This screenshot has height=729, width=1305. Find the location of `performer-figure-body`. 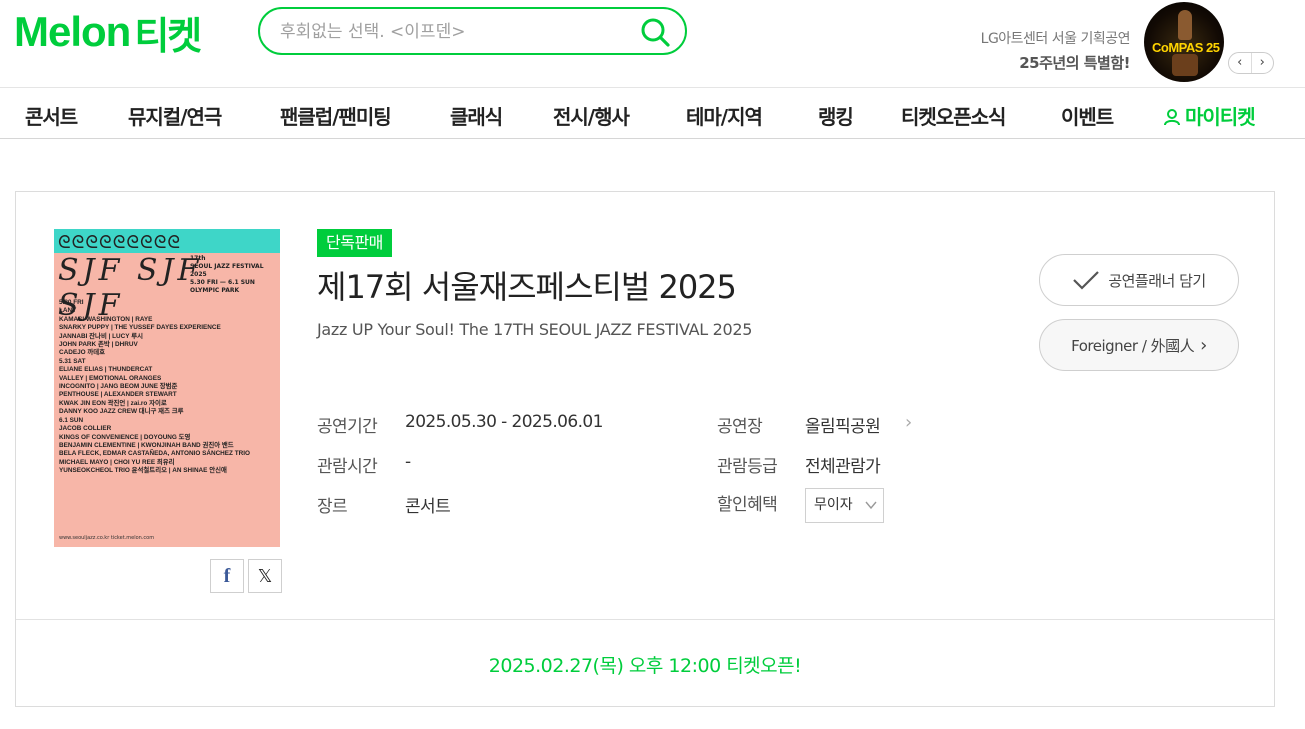

performer-figure-body is located at coordinates (1185, 65).